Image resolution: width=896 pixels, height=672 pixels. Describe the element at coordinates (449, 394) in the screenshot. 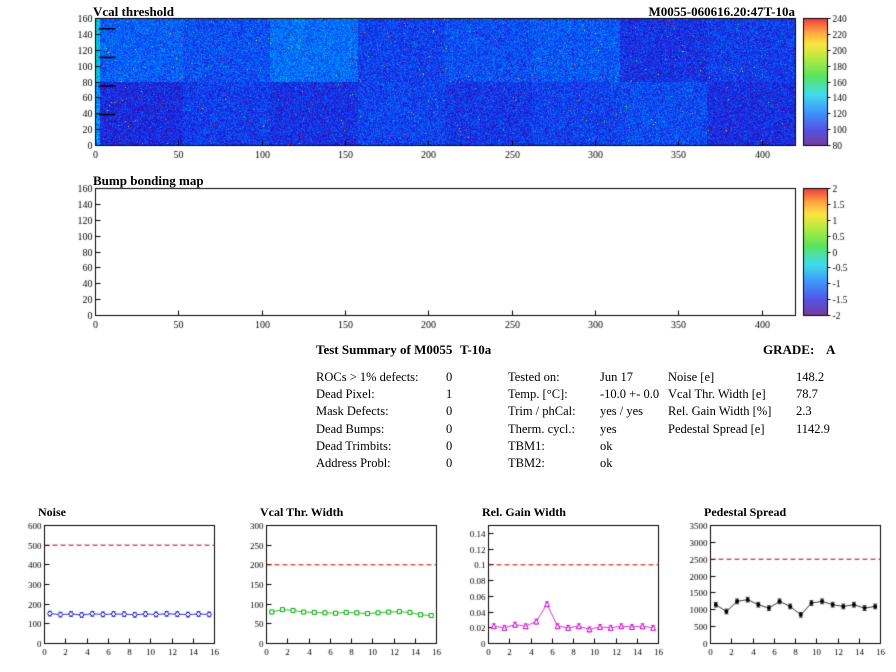

I see `summary-value: 1` at that location.